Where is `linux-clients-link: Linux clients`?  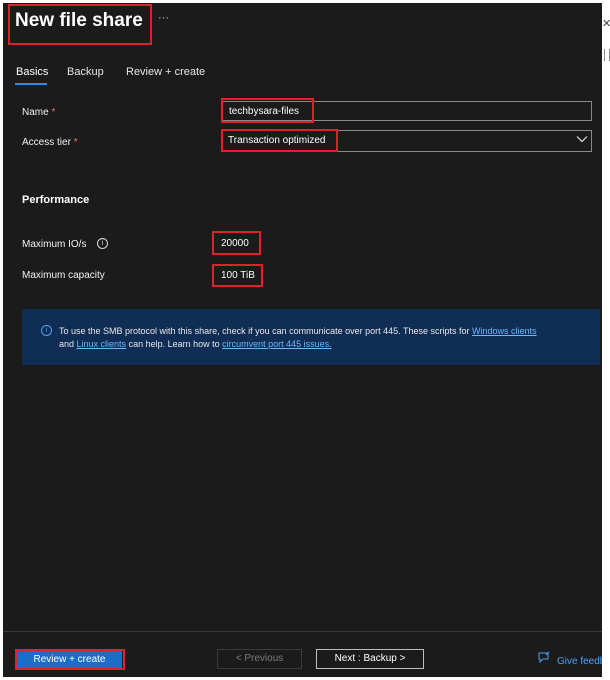
linux-clients-link: Linux clients is located at coordinates (102, 344).